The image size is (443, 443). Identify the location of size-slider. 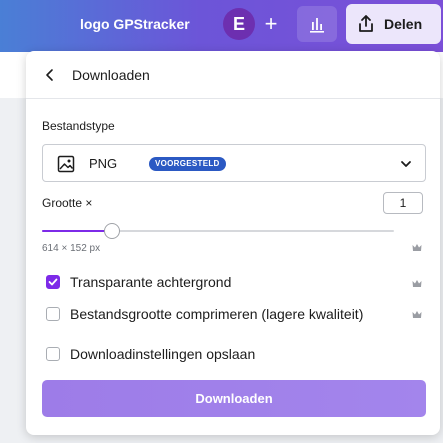
(218, 231).